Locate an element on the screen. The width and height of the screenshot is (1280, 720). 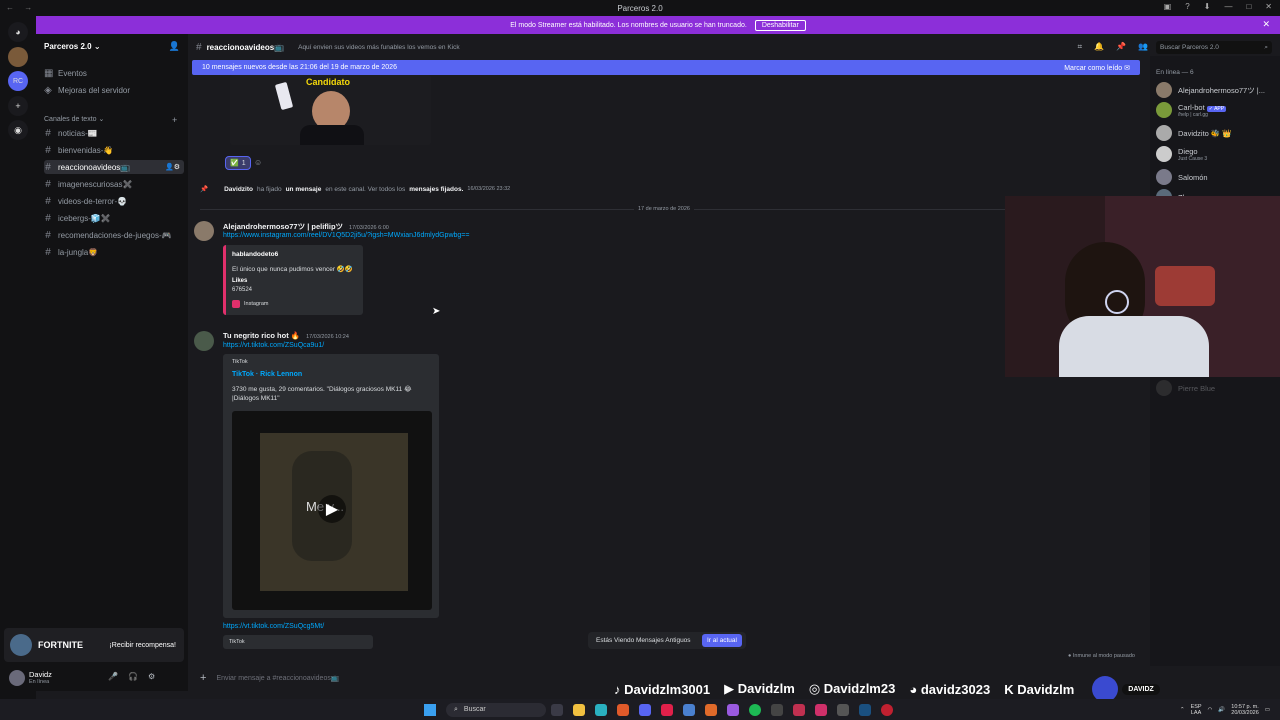
task-view-icon is located at coordinates (557, 709).